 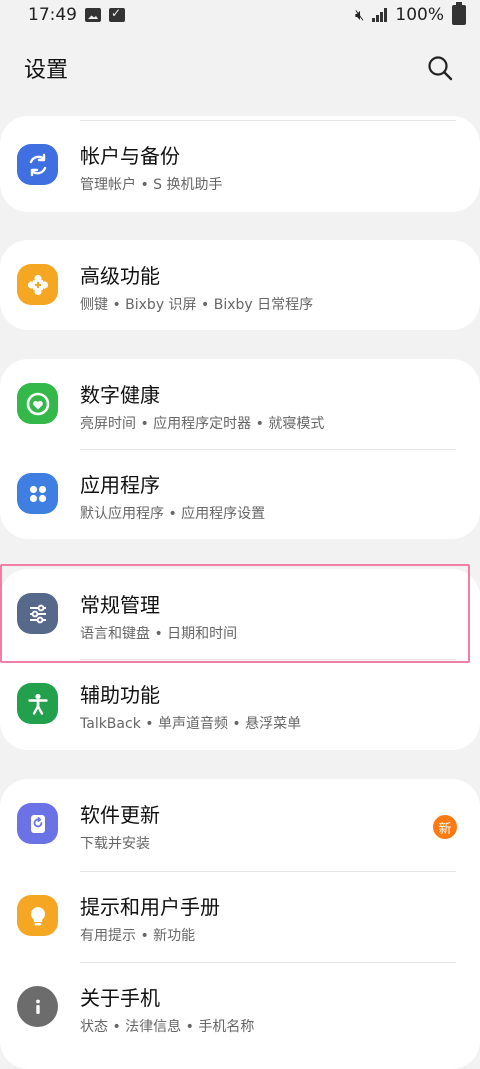 What do you see at coordinates (120, 695) in the screenshot?
I see `settings-item-title: 辅助功能` at bounding box center [120, 695].